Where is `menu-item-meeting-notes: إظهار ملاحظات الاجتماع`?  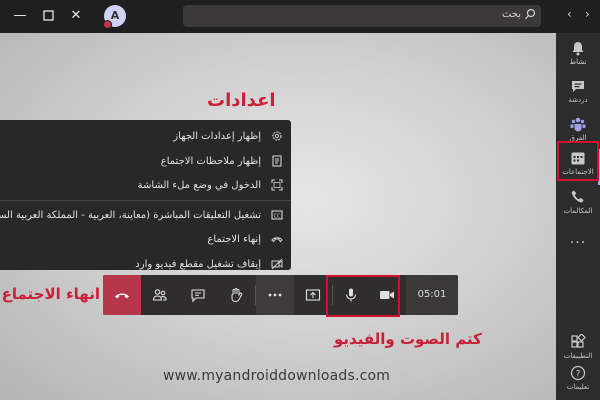 menu-item-meeting-notes: إظهار ملاحظات الاجتماع is located at coordinates (145, 161).